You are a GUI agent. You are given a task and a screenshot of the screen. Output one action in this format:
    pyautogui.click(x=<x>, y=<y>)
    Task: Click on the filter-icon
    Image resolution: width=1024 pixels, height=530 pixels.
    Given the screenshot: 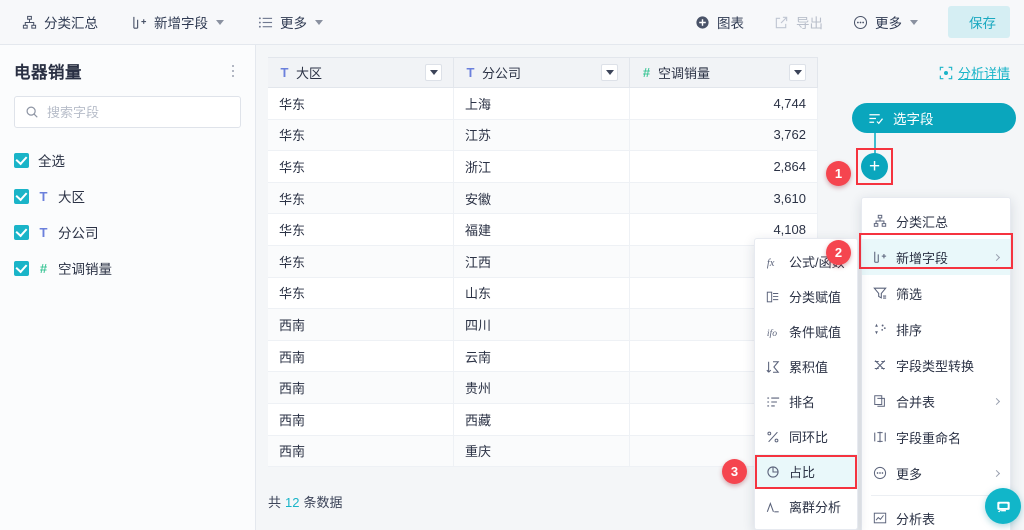 What is the action you would take?
    pyautogui.click(x=880, y=293)
    